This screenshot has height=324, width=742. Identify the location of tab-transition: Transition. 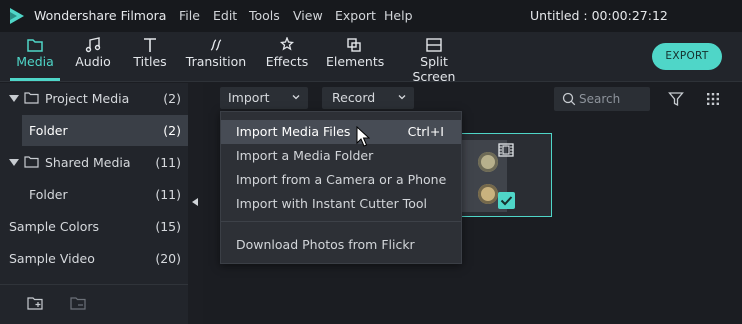
(216, 56).